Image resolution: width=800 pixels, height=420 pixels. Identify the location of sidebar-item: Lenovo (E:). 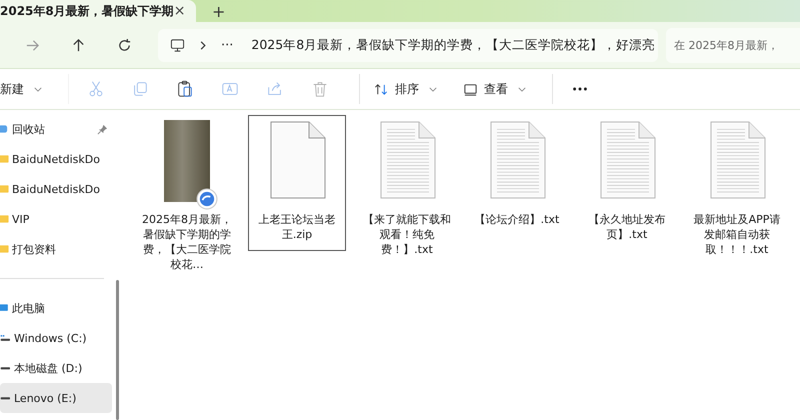
(56, 398).